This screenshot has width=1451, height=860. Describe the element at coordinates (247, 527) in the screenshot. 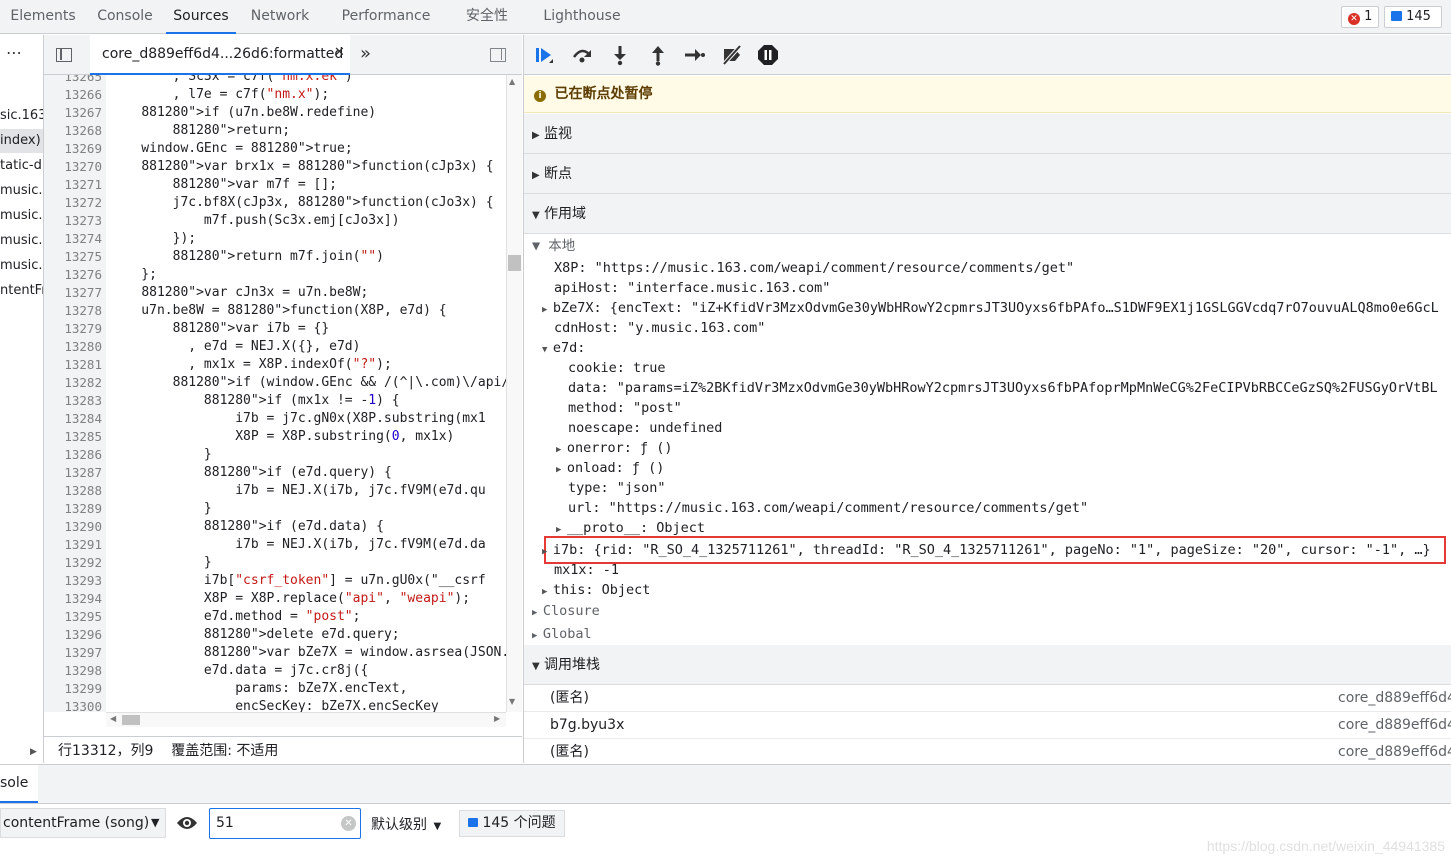

I see `code-line: 881280">if (e7d.data) {` at that location.